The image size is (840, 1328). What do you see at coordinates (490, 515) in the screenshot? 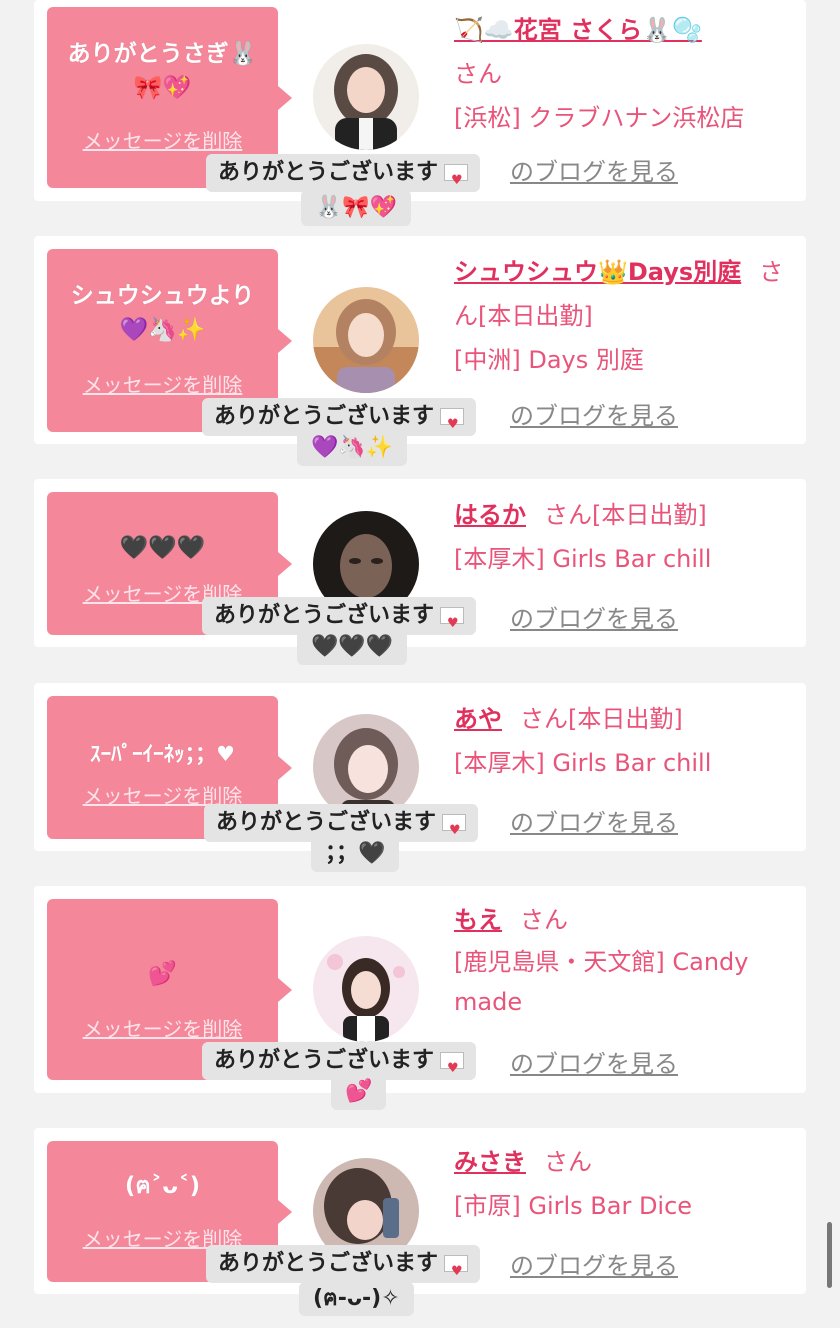
I see `cast-name-link: はるか` at bounding box center [490, 515].